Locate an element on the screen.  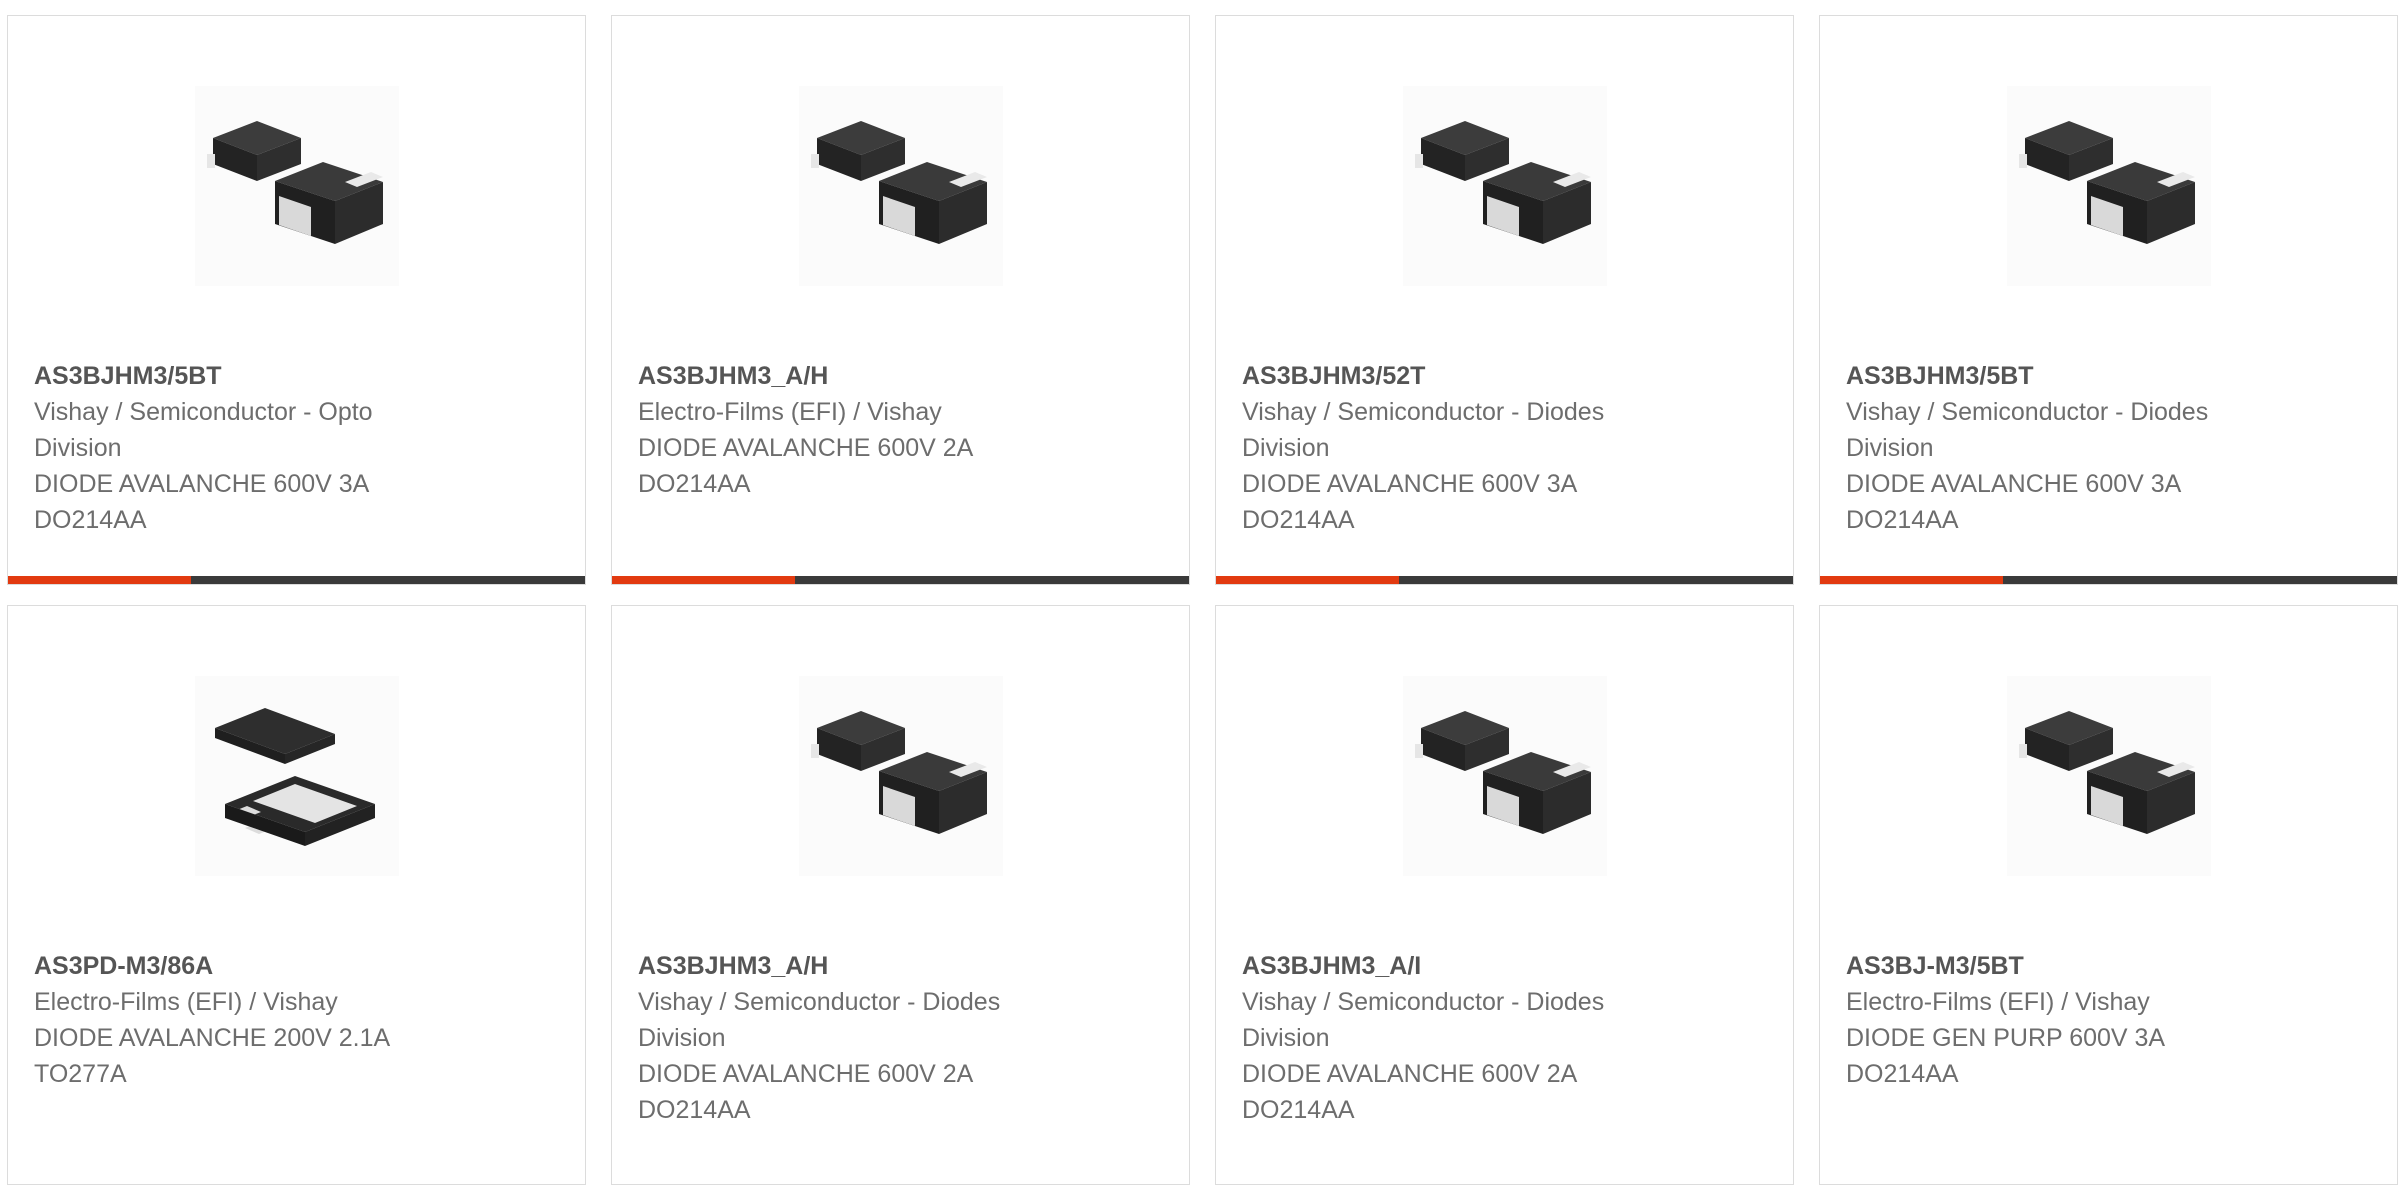
product-line: DIODE GEN PURP 600V 3A is located at coordinates (2006, 1038).